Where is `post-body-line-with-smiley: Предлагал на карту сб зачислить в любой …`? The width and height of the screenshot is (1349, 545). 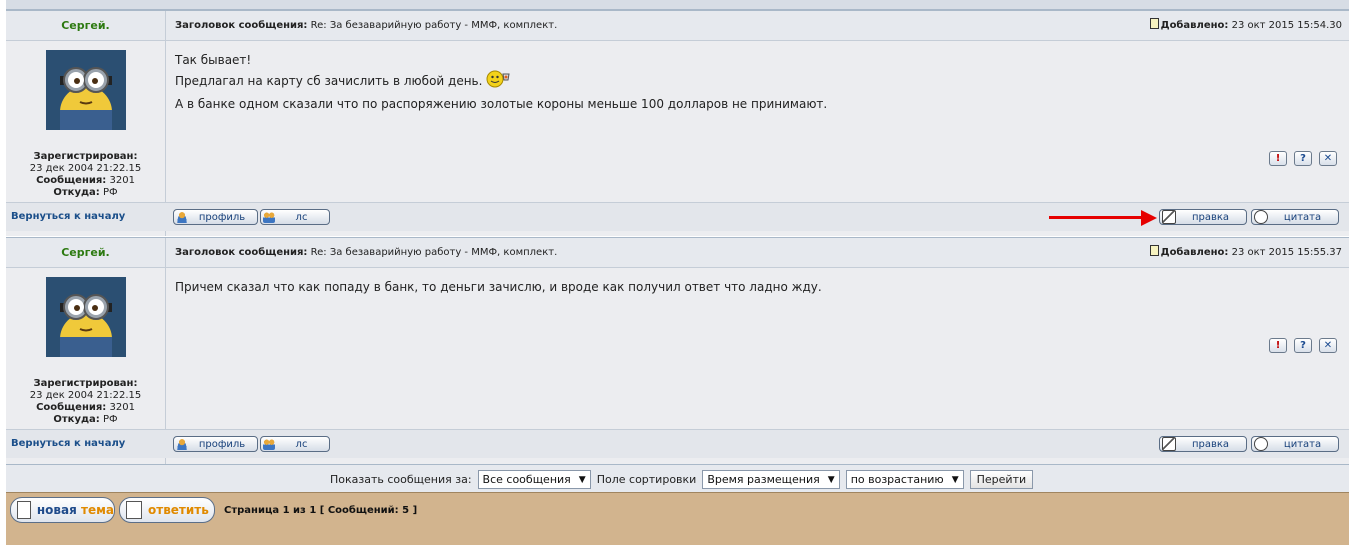
post-body-line-with-smiley: Предлагал на карту сб зачислить в любой … is located at coordinates (501, 82).